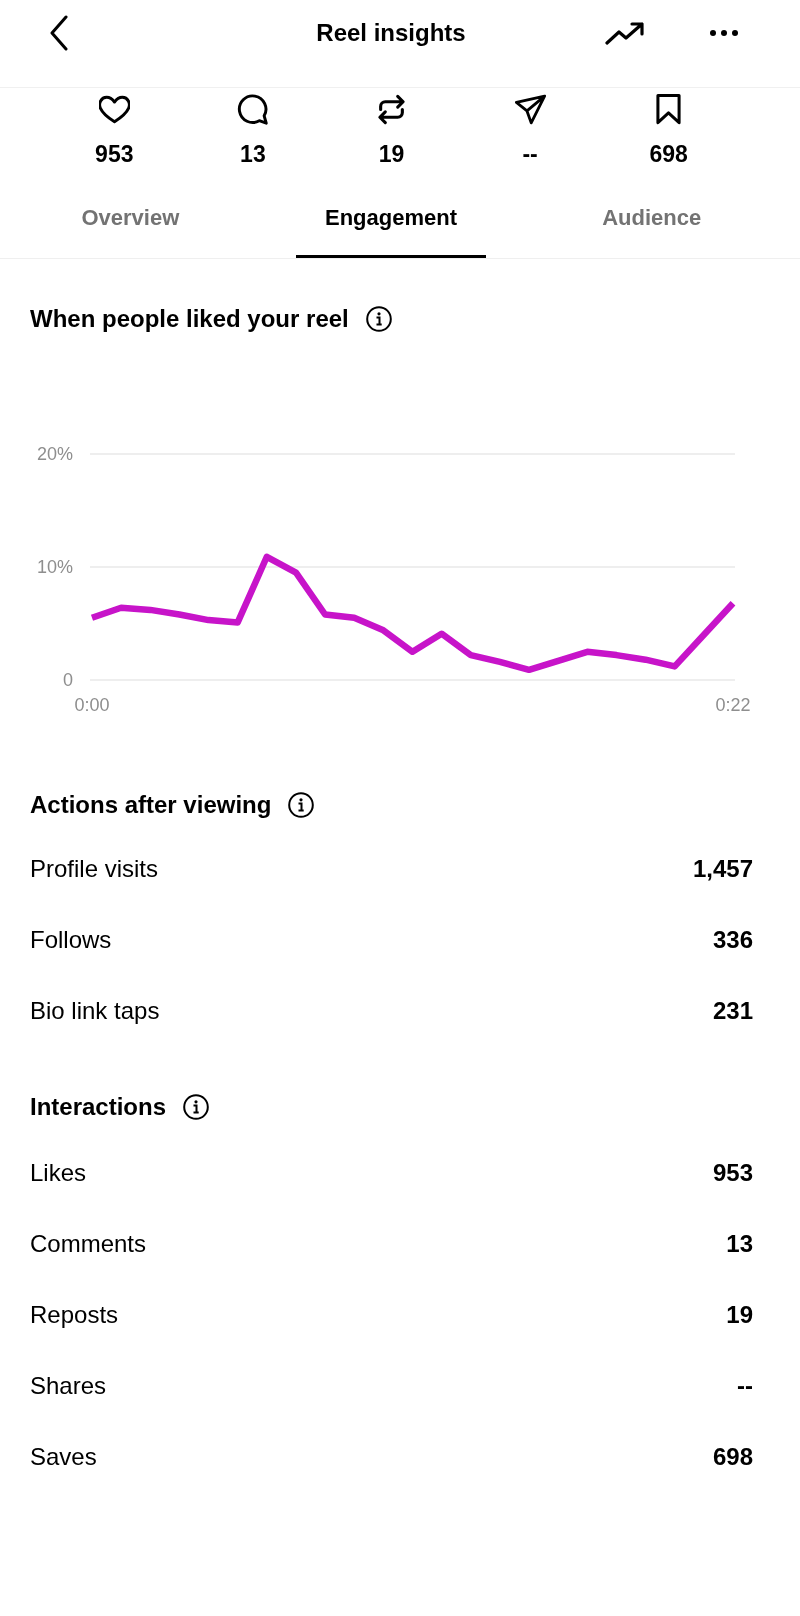  Describe the element at coordinates (391, 109) in the screenshot. I see `repost-icon` at that location.